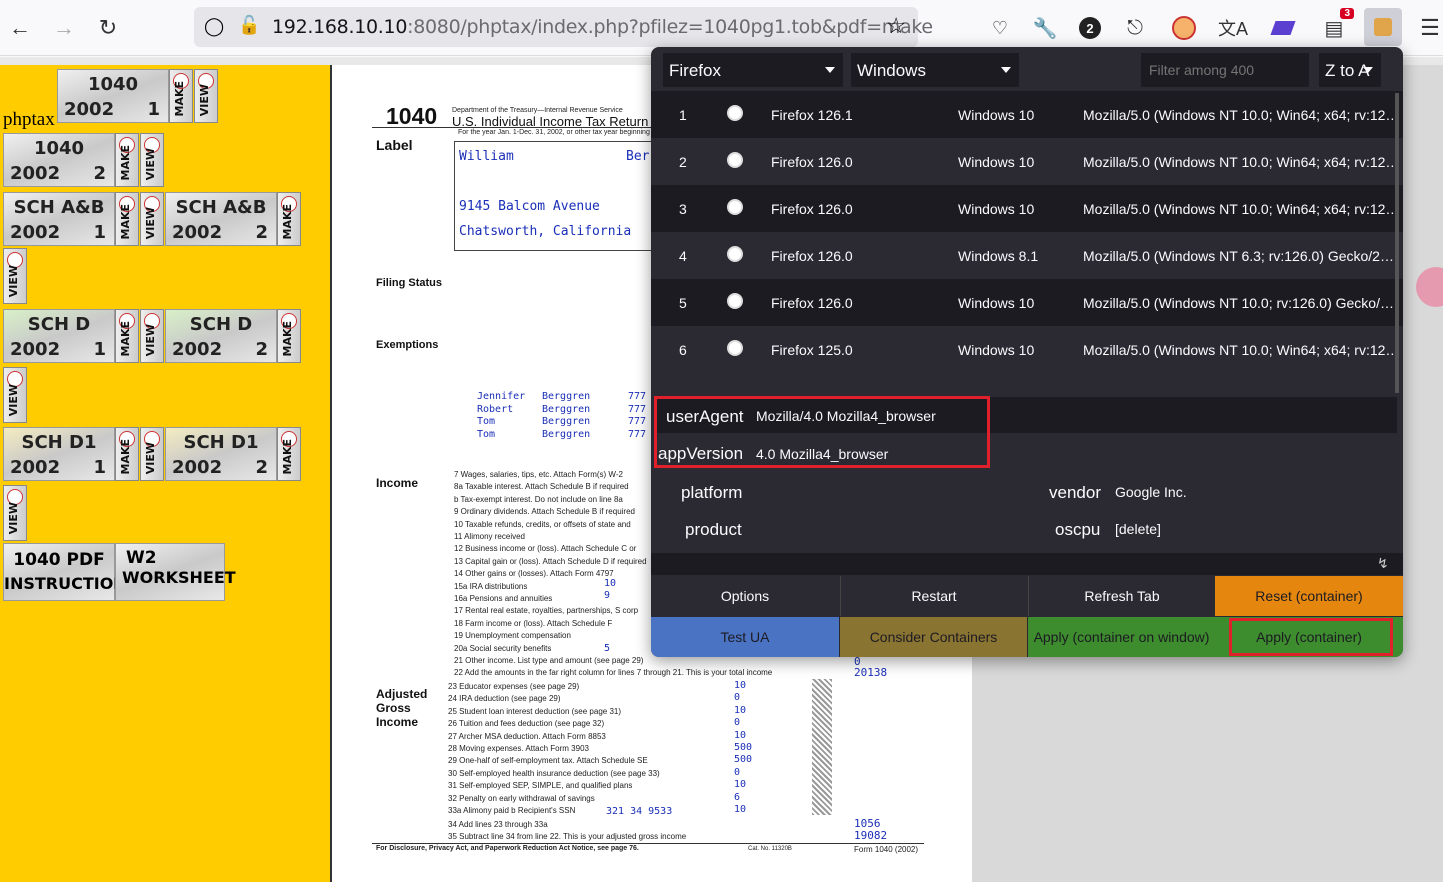 The image size is (1443, 882). What do you see at coordinates (108, 28) in the screenshot?
I see `reload-icon: ↻` at bounding box center [108, 28].